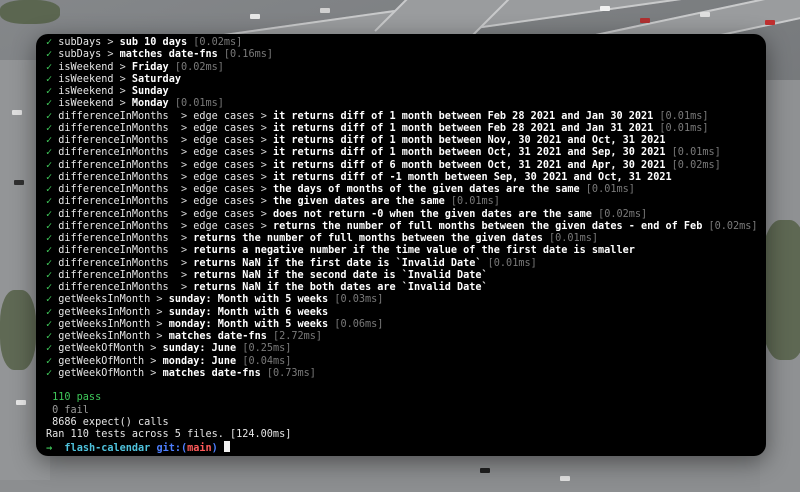 This screenshot has width=800, height=492. What do you see at coordinates (199, 349) in the screenshot?
I see `test-name: sunday: June` at bounding box center [199, 349].